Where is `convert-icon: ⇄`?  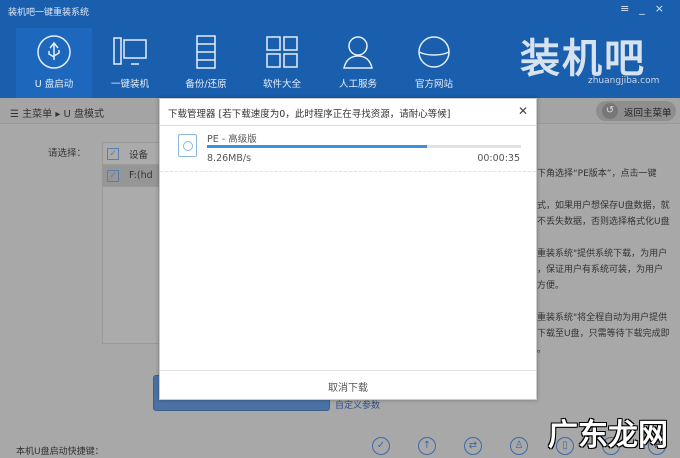 convert-icon: ⇄ is located at coordinates (473, 446).